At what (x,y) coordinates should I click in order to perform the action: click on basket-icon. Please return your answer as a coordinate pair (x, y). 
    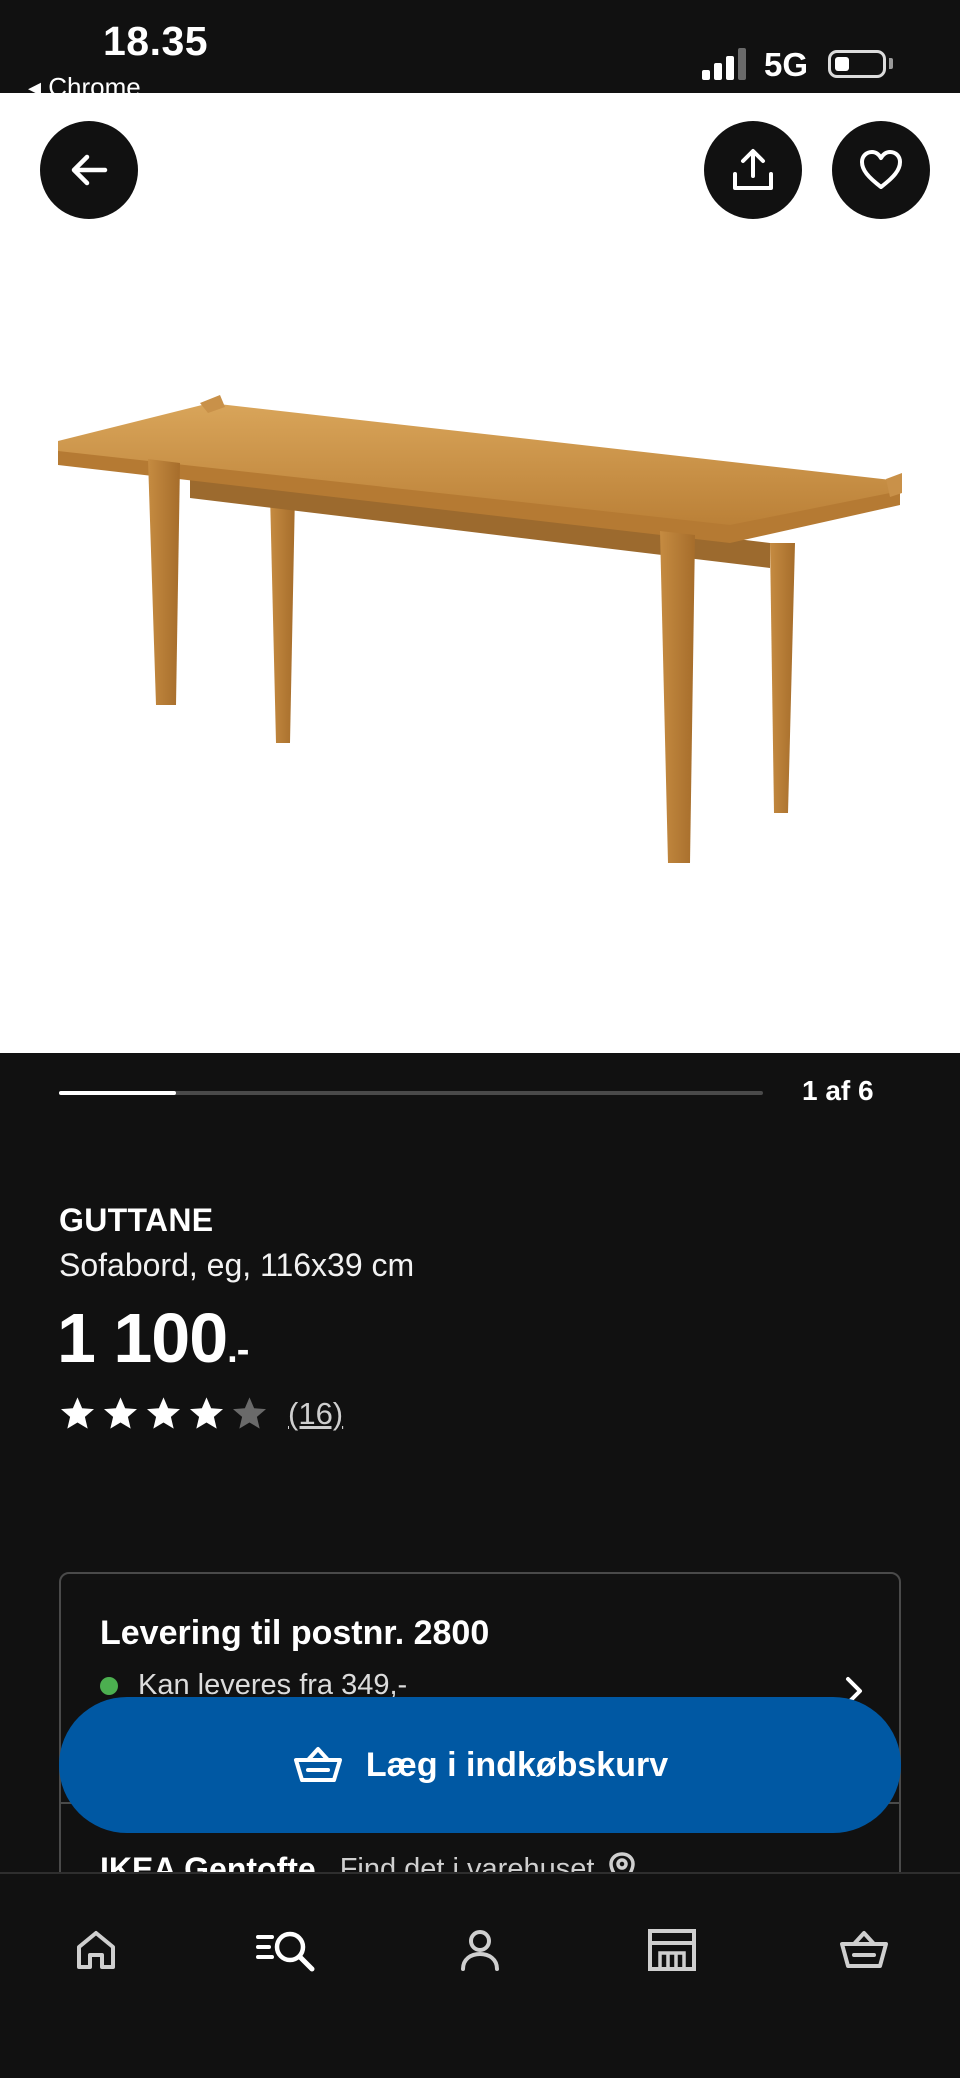
    Looking at the image, I should click on (317, 1764).